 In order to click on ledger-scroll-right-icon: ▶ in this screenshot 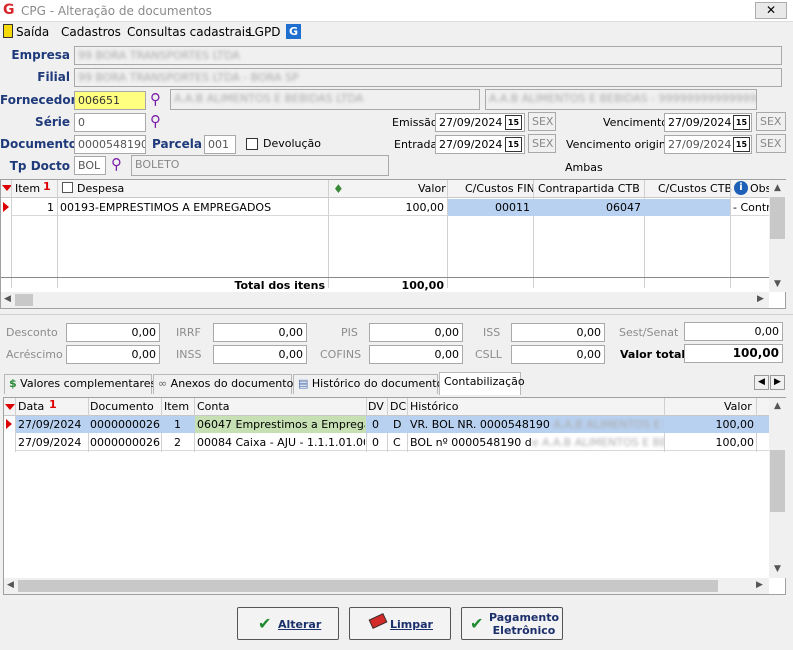, I will do `click(759, 585)`.